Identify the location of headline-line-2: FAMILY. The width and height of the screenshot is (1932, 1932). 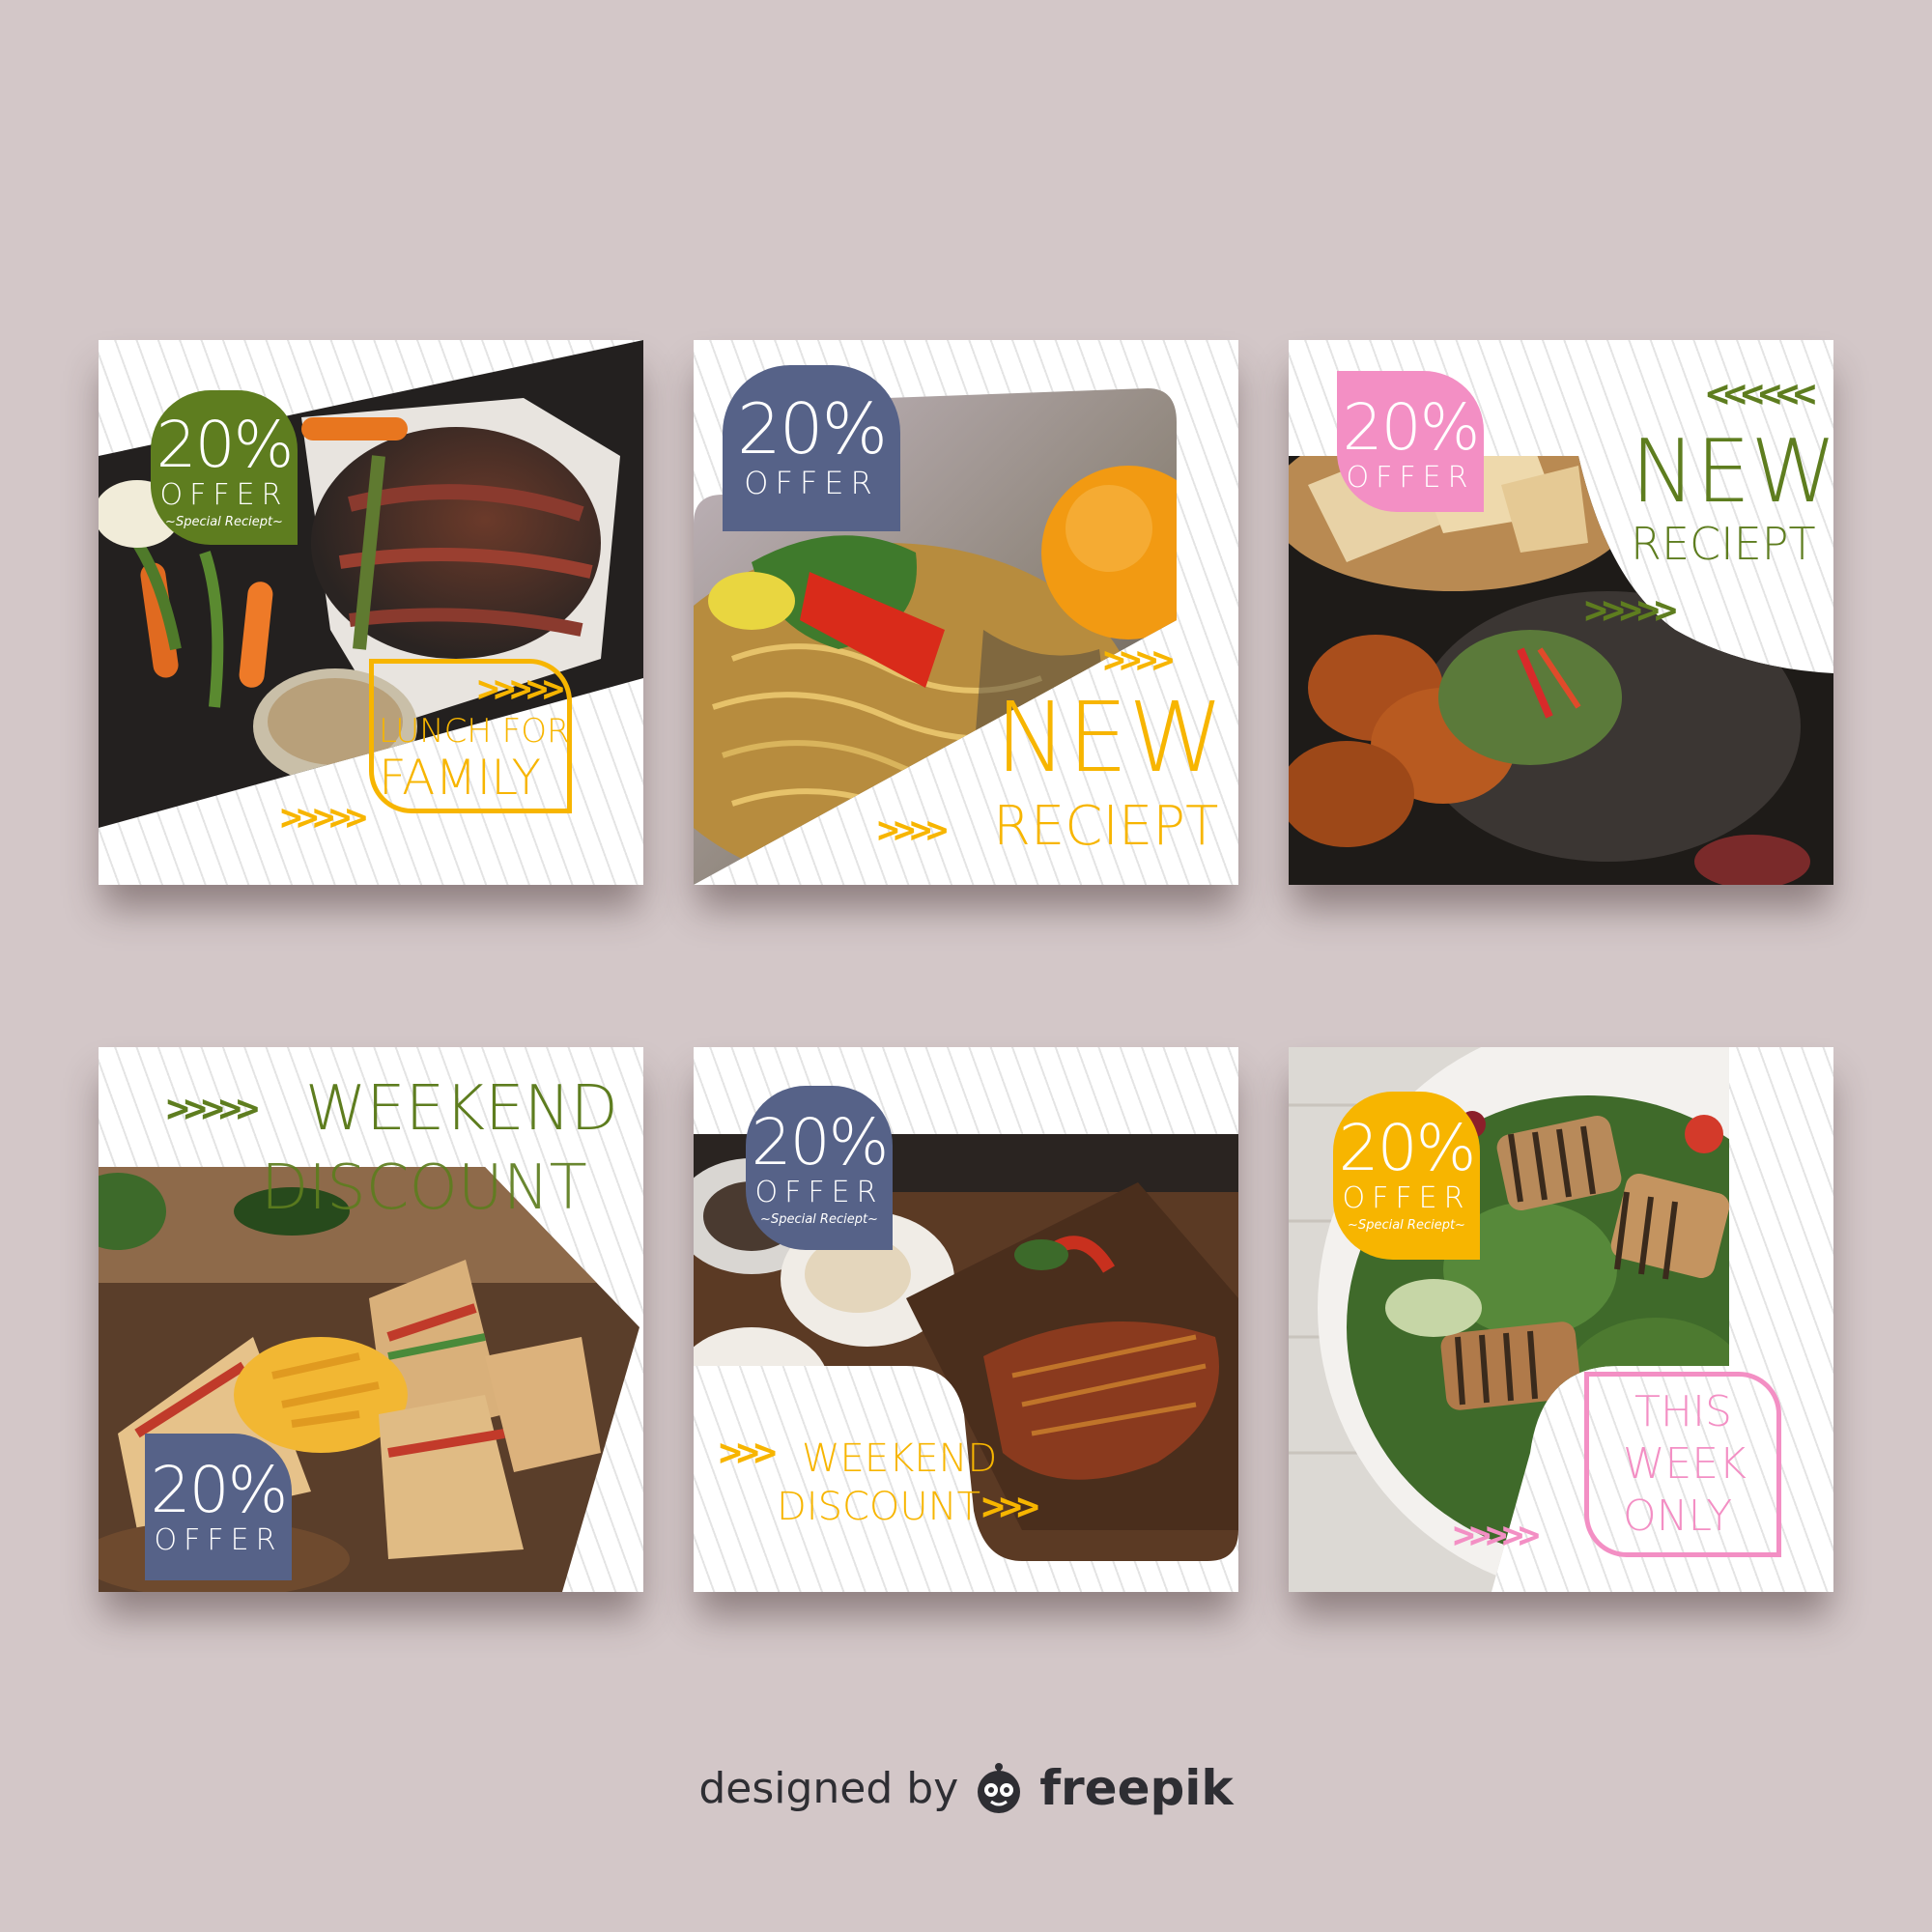
(460, 778).